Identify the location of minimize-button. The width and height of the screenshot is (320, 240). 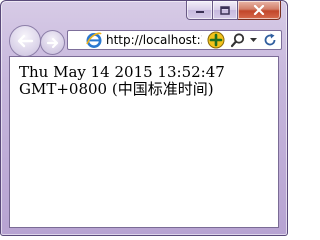
(199, 10).